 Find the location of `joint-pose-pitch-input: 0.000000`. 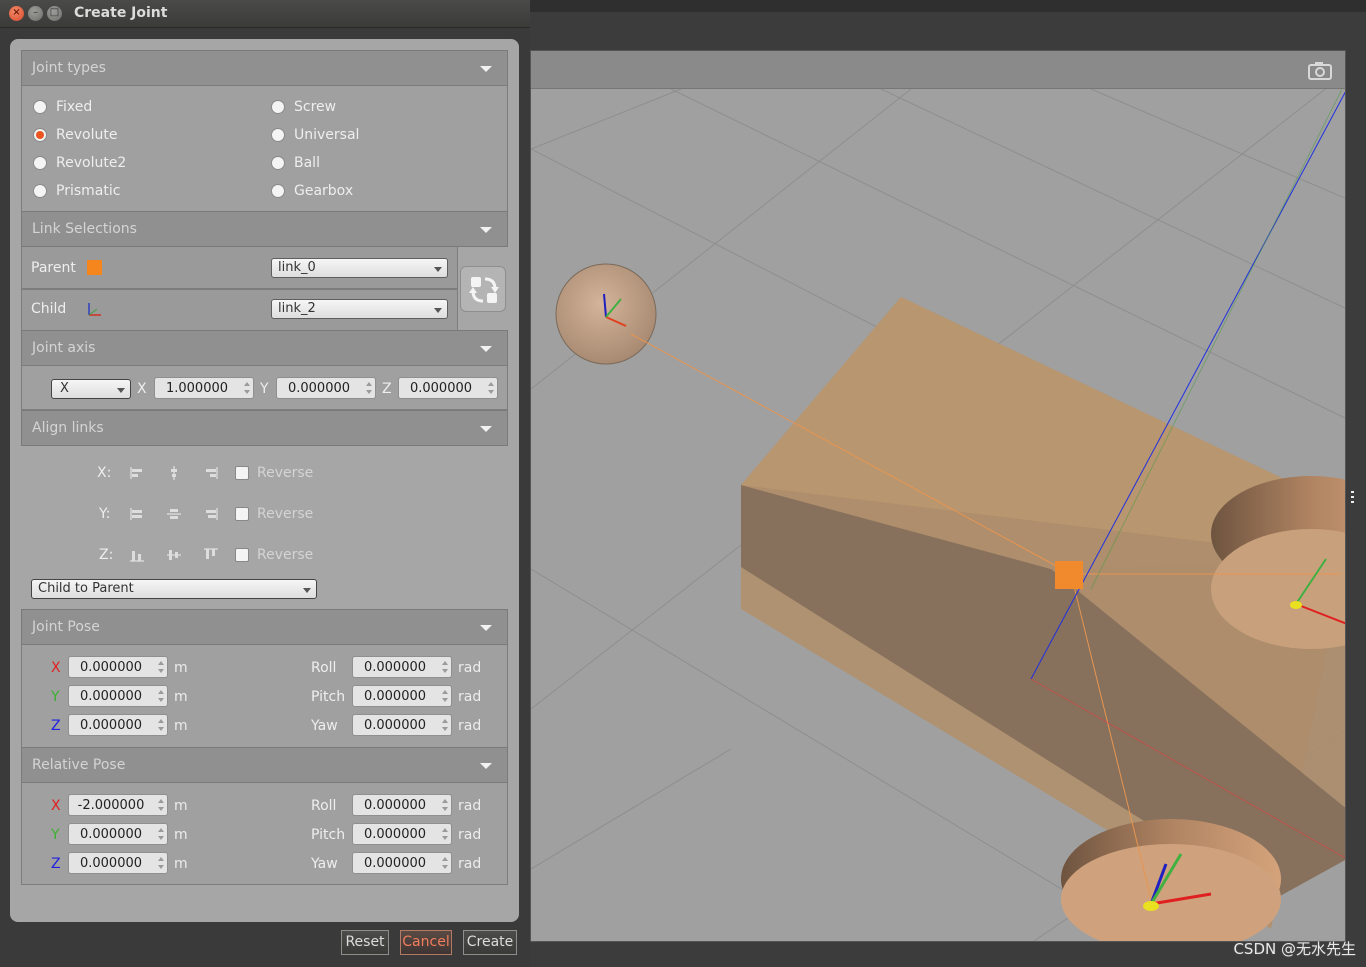

joint-pose-pitch-input: 0.000000 is located at coordinates (402, 696).